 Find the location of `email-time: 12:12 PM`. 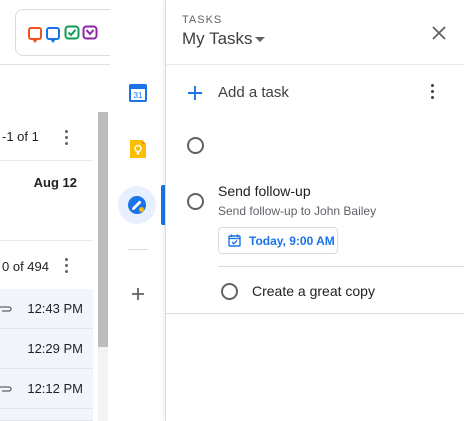

email-time: 12:12 PM is located at coordinates (55, 388).